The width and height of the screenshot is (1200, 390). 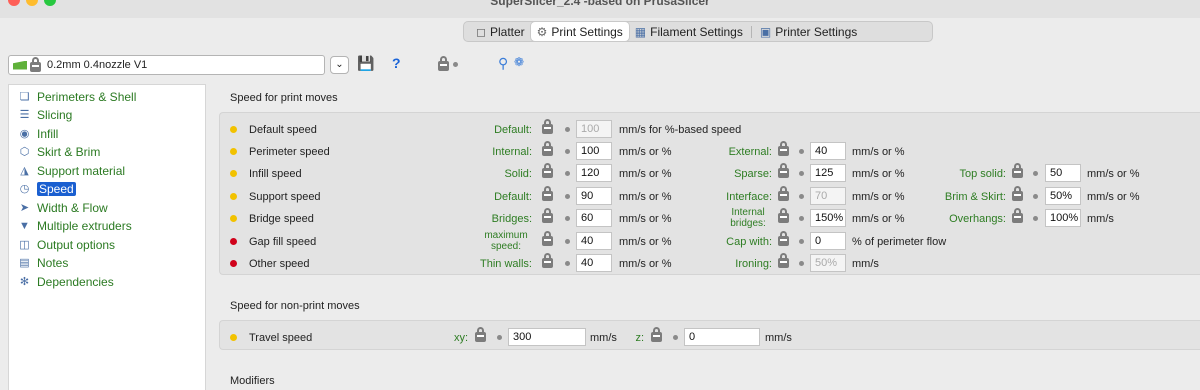 I want to click on chevron-down-icon: ⌄, so click(x=339, y=64).